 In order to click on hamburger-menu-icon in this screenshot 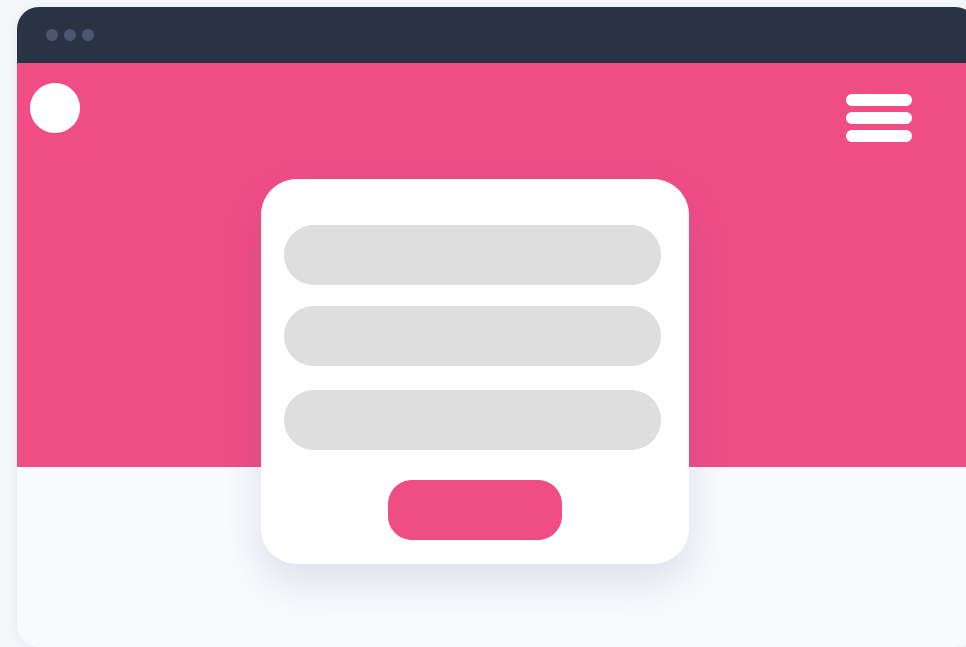, I will do `click(879, 119)`.